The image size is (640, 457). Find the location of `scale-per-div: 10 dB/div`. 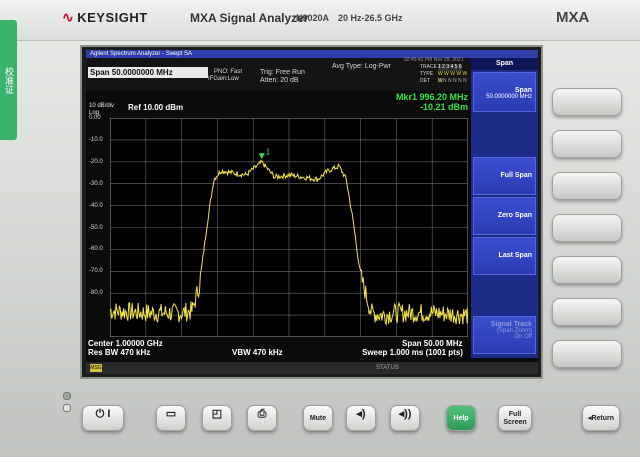

scale-per-div: 10 dB/div is located at coordinates (102, 106).